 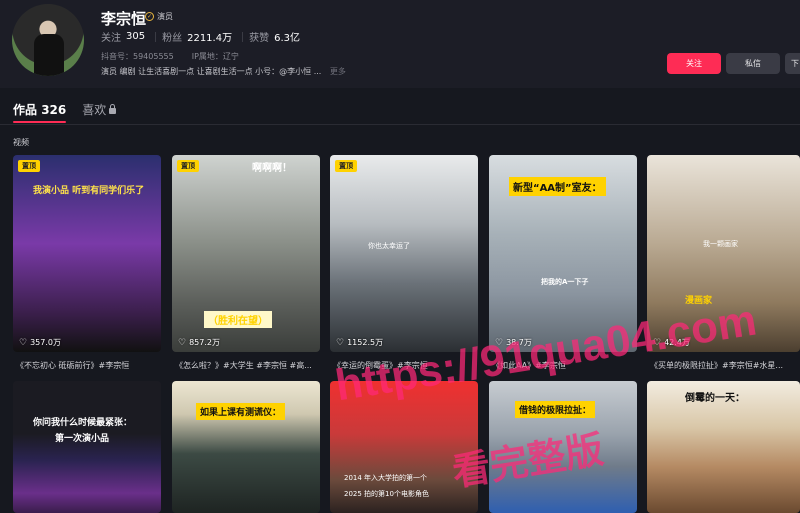 I want to click on video-card: 如果上课有测谎仪：, so click(x=246, y=447).